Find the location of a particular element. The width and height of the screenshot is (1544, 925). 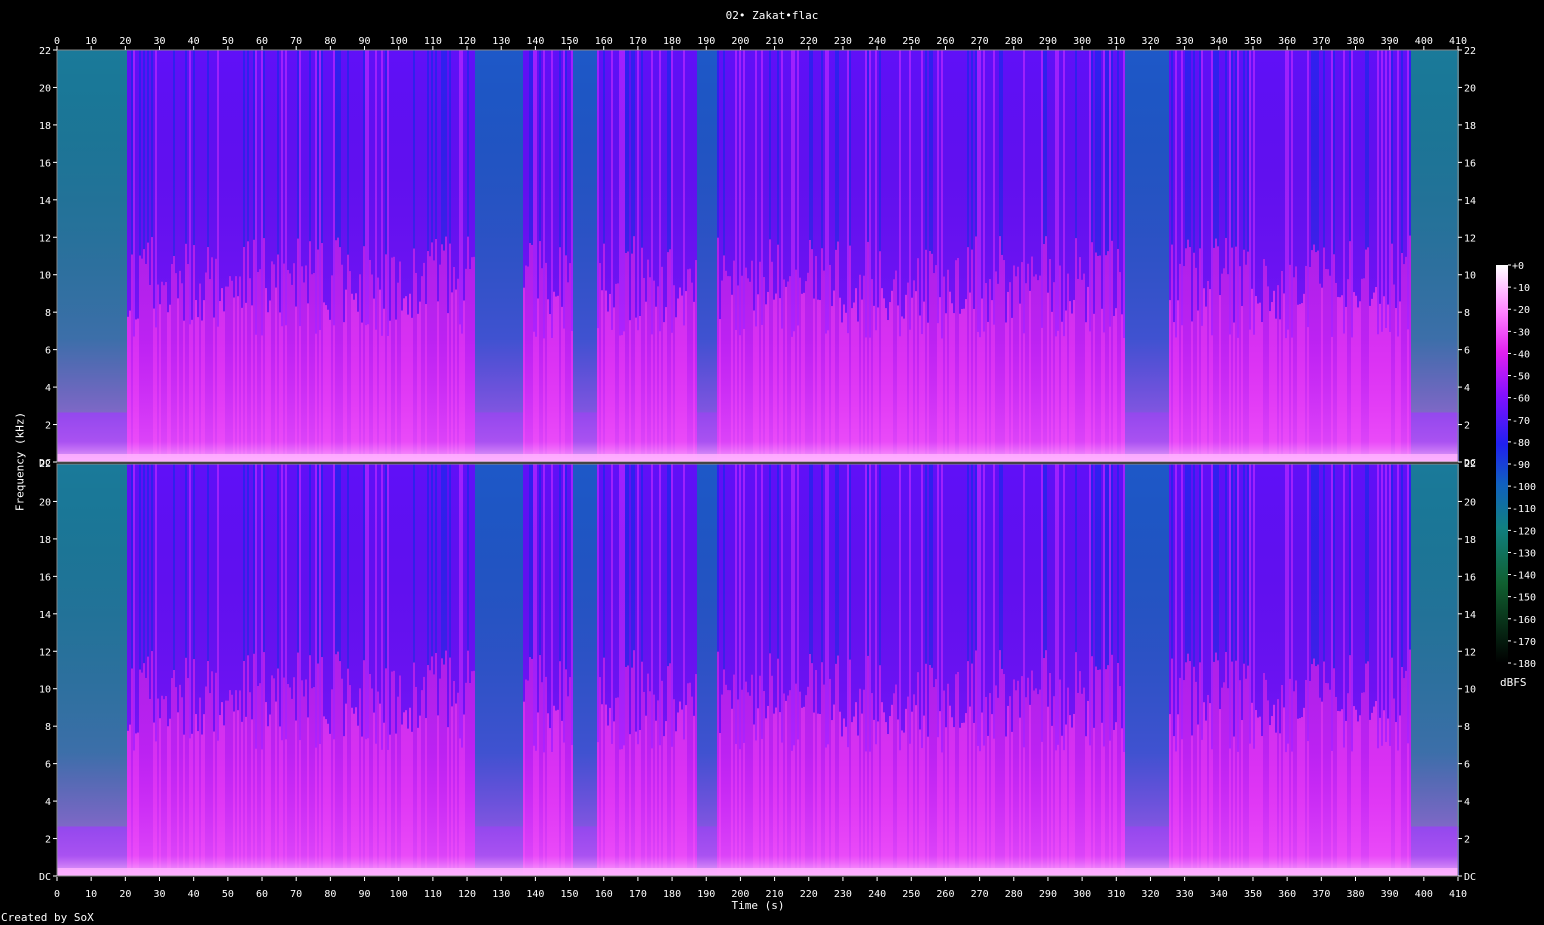

colorbar-tick-label: -180 is located at coordinates (1524, 664).